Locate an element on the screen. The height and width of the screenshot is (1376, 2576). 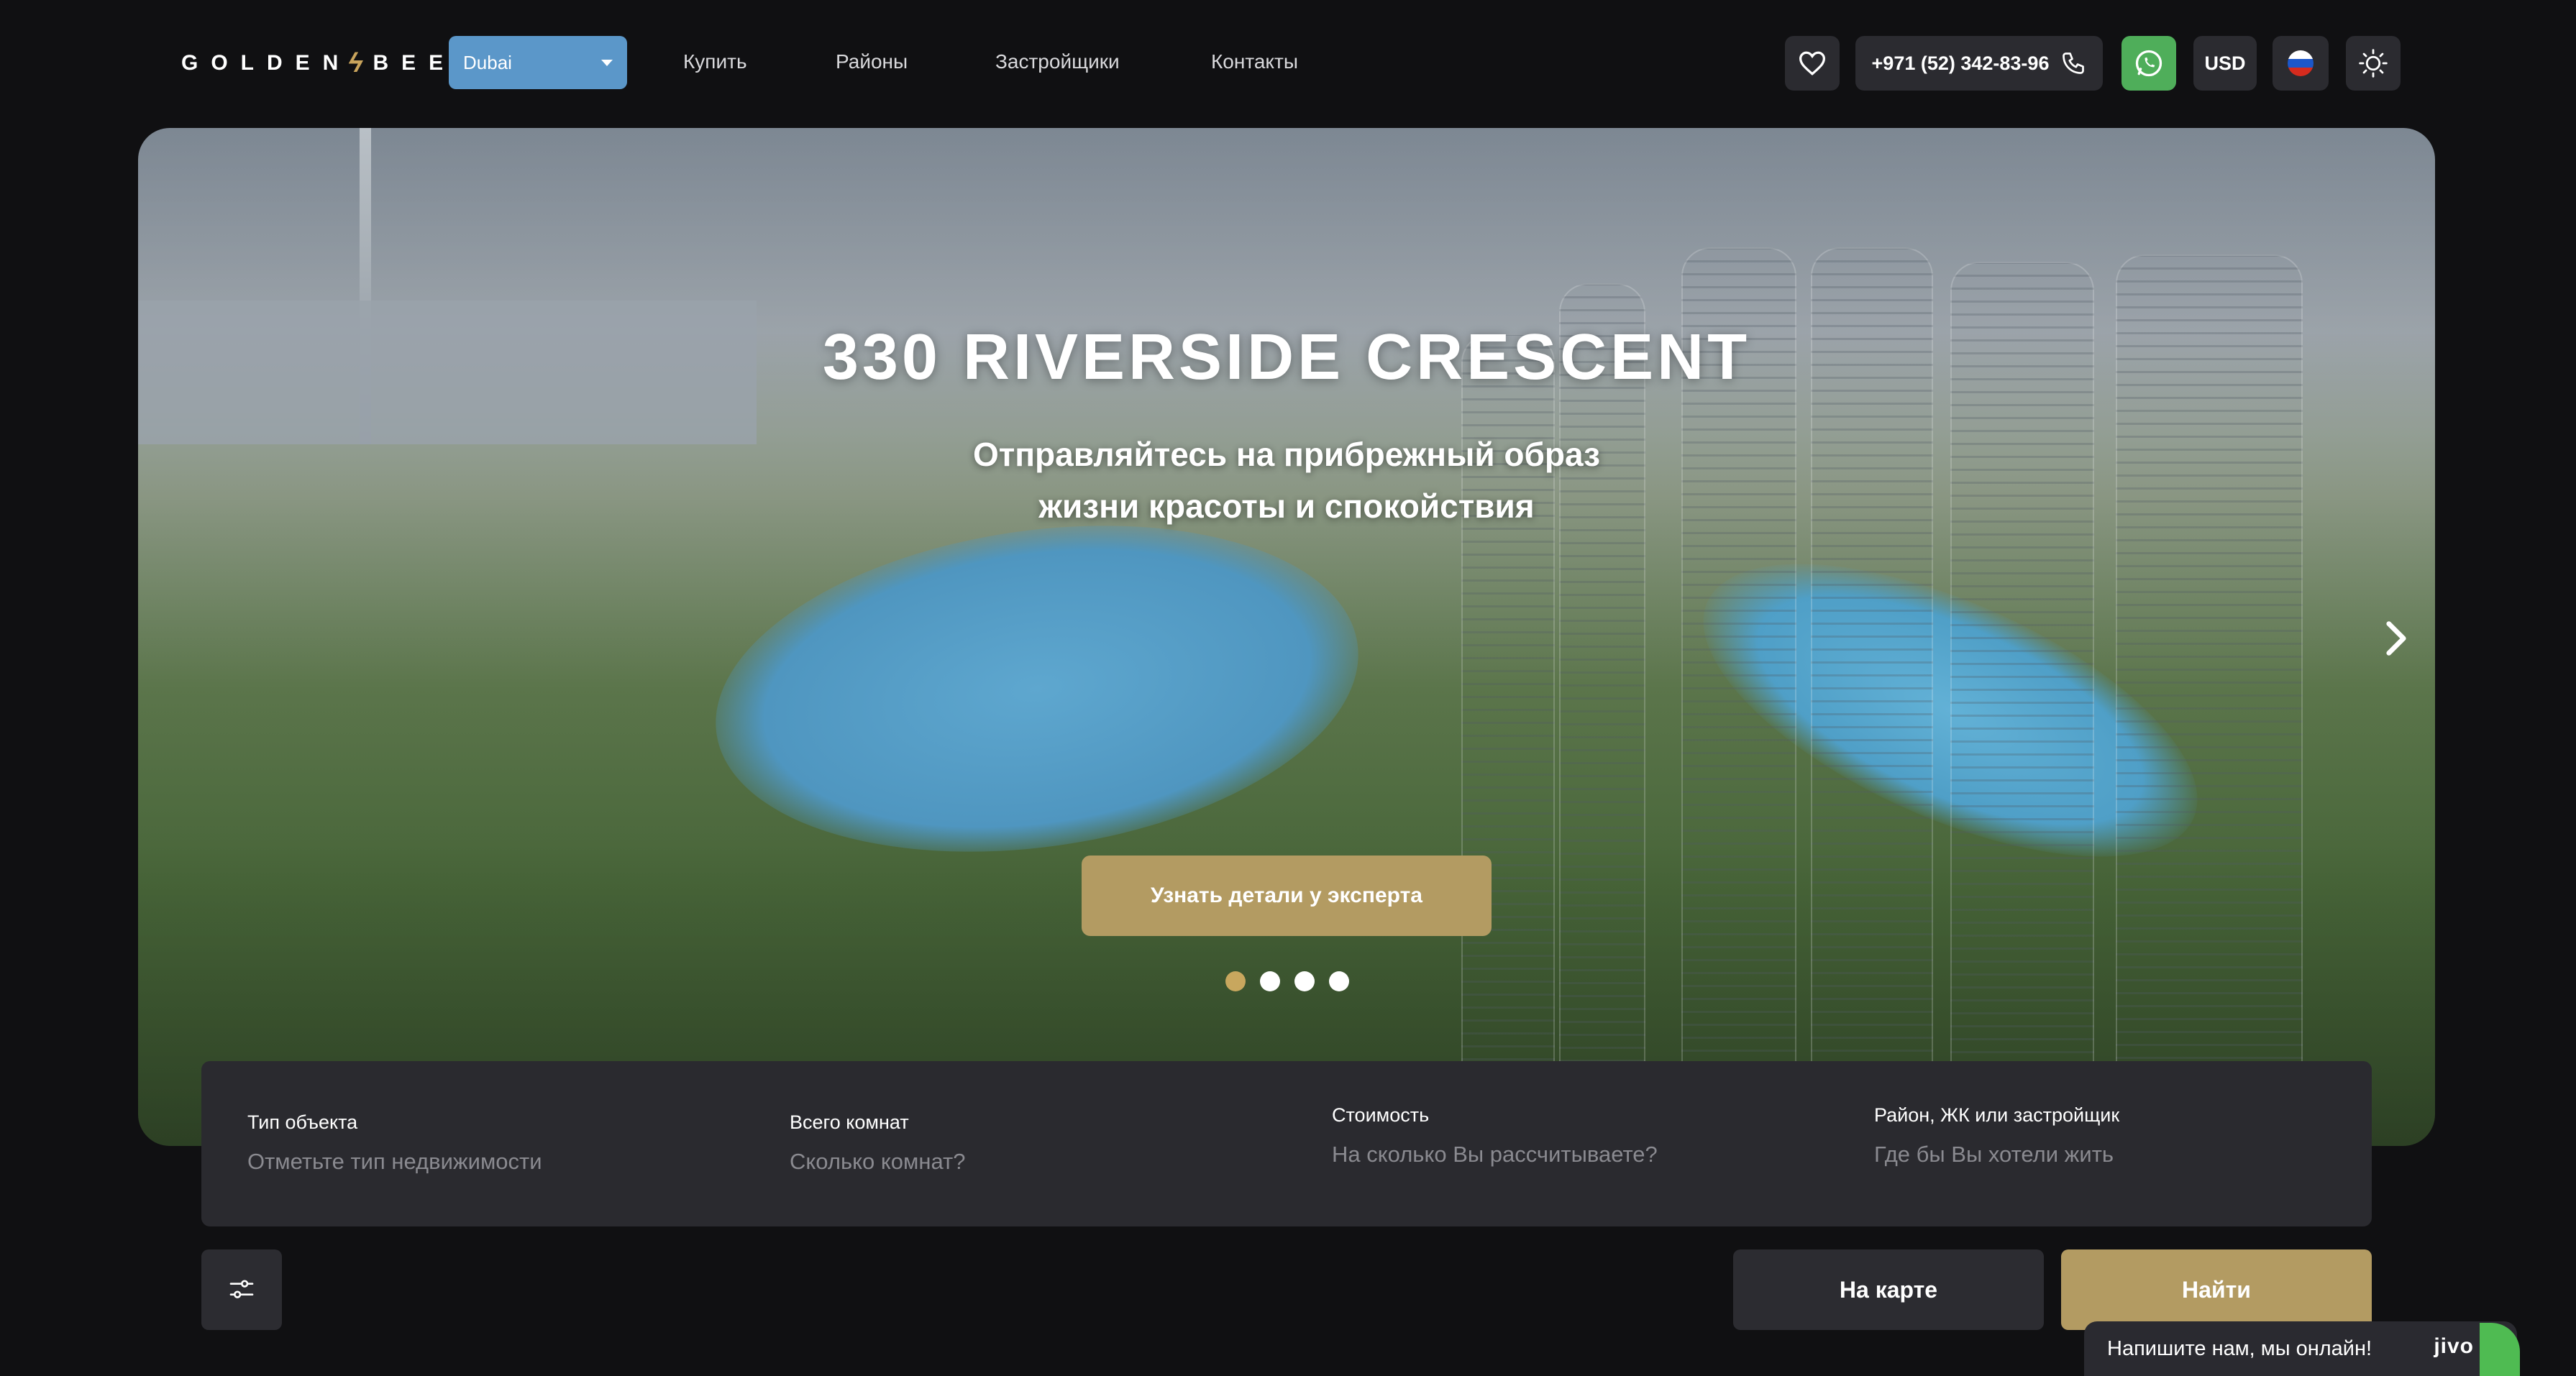
find-button: Найти is located at coordinates (2216, 1289).